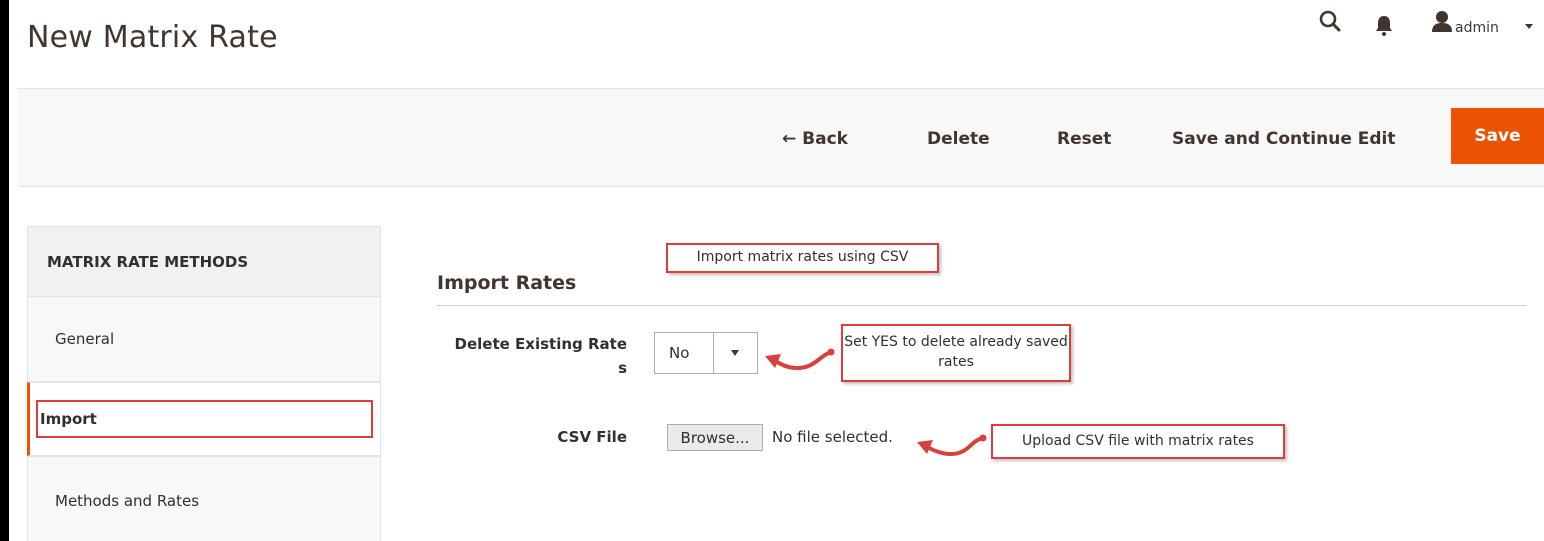 This screenshot has height=541, width=1544. Describe the element at coordinates (1138, 441) in the screenshot. I see `annotation-callout: Upload CSV file with matrix rates` at that location.